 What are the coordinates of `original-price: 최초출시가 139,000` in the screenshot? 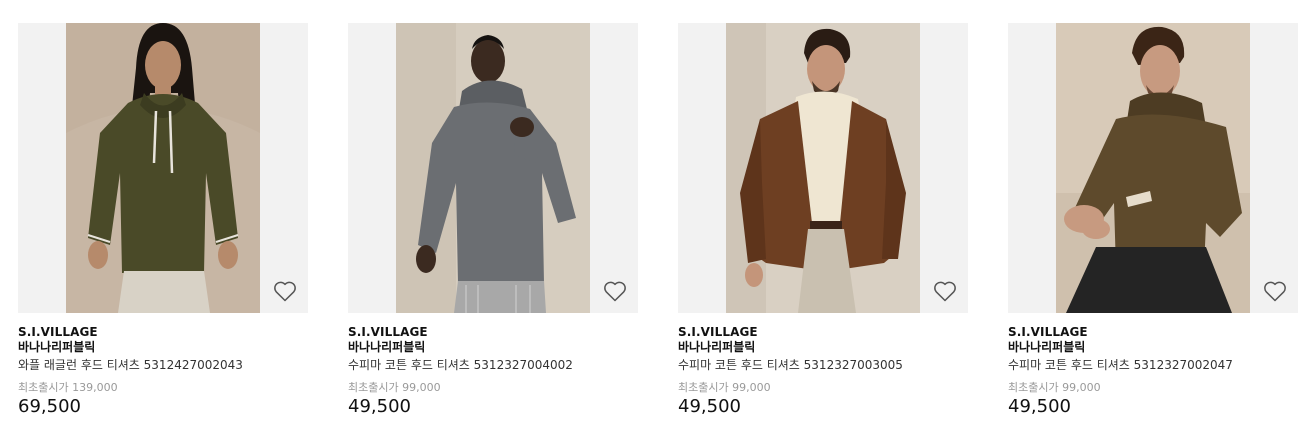 It's located at (68, 387).